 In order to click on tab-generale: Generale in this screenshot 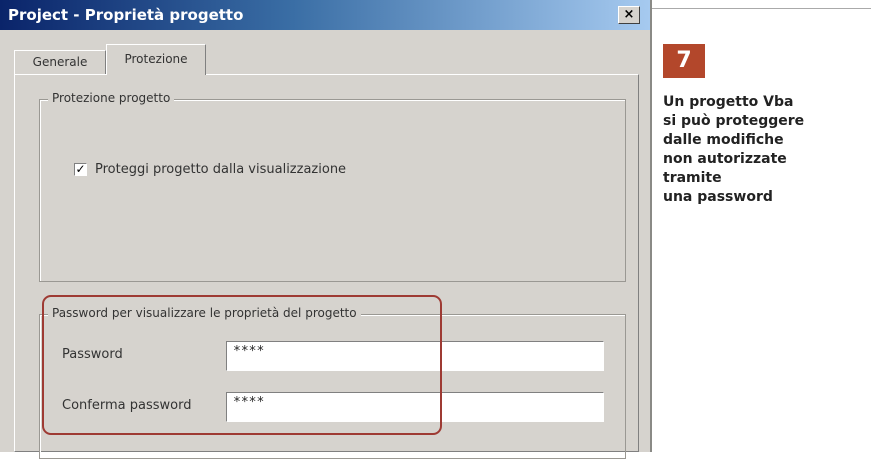, I will do `click(60, 62)`.